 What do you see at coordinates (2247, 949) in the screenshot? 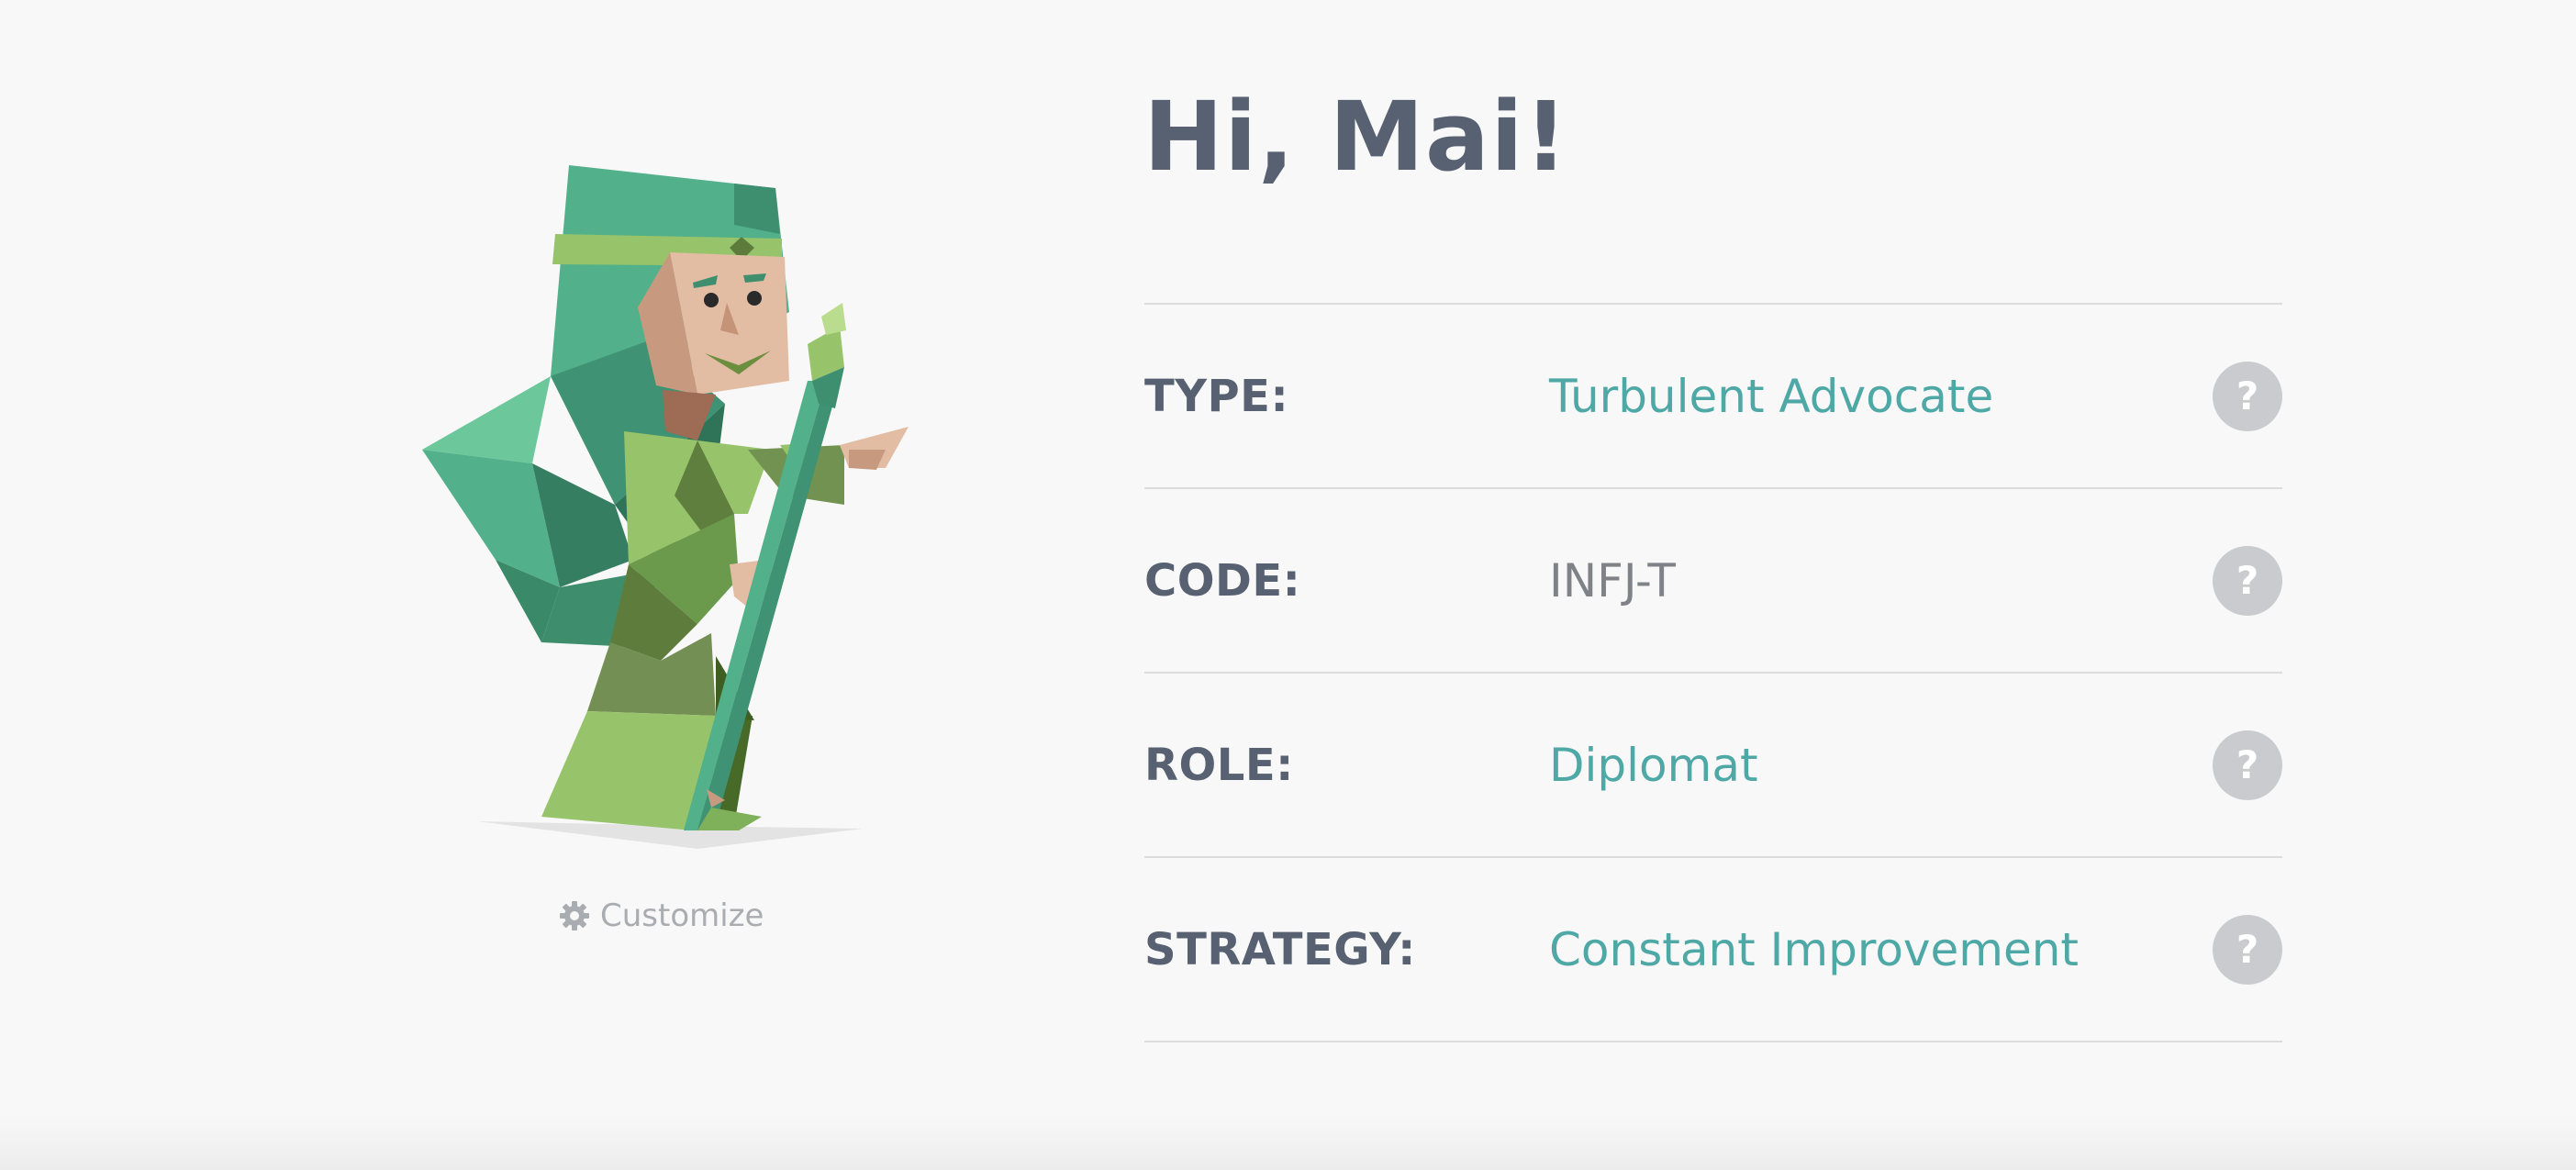
I see `strategy-help-button: ?` at bounding box center [2247, 949].